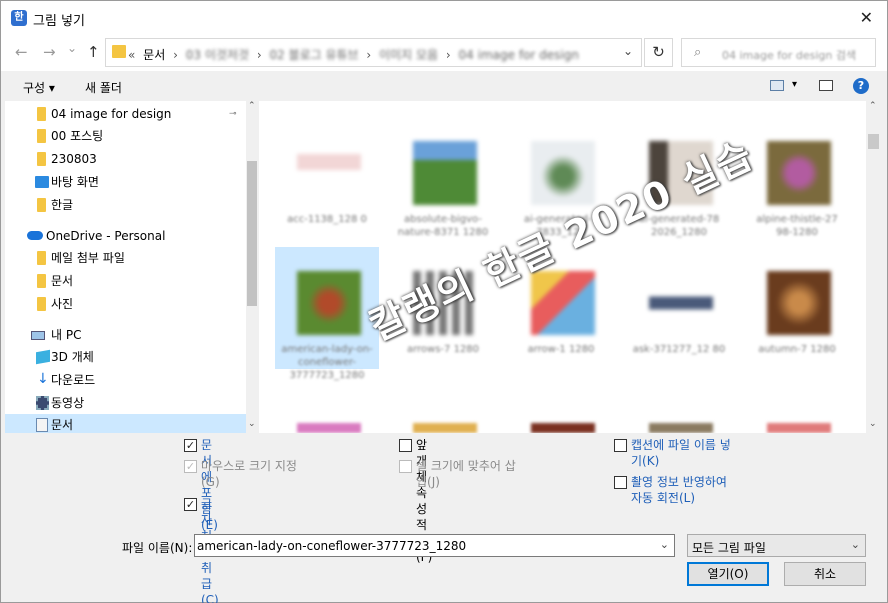  Describe the element at coordinates (39, 87) in the screenshot. I see `organize-button: 구성 ▾` at that location.